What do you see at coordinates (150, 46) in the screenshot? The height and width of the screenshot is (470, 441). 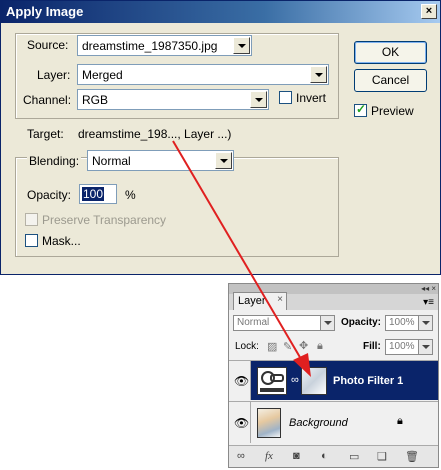 I see `source-value: dreamstime_1987350.jpg` at bounding box center [150, 46].